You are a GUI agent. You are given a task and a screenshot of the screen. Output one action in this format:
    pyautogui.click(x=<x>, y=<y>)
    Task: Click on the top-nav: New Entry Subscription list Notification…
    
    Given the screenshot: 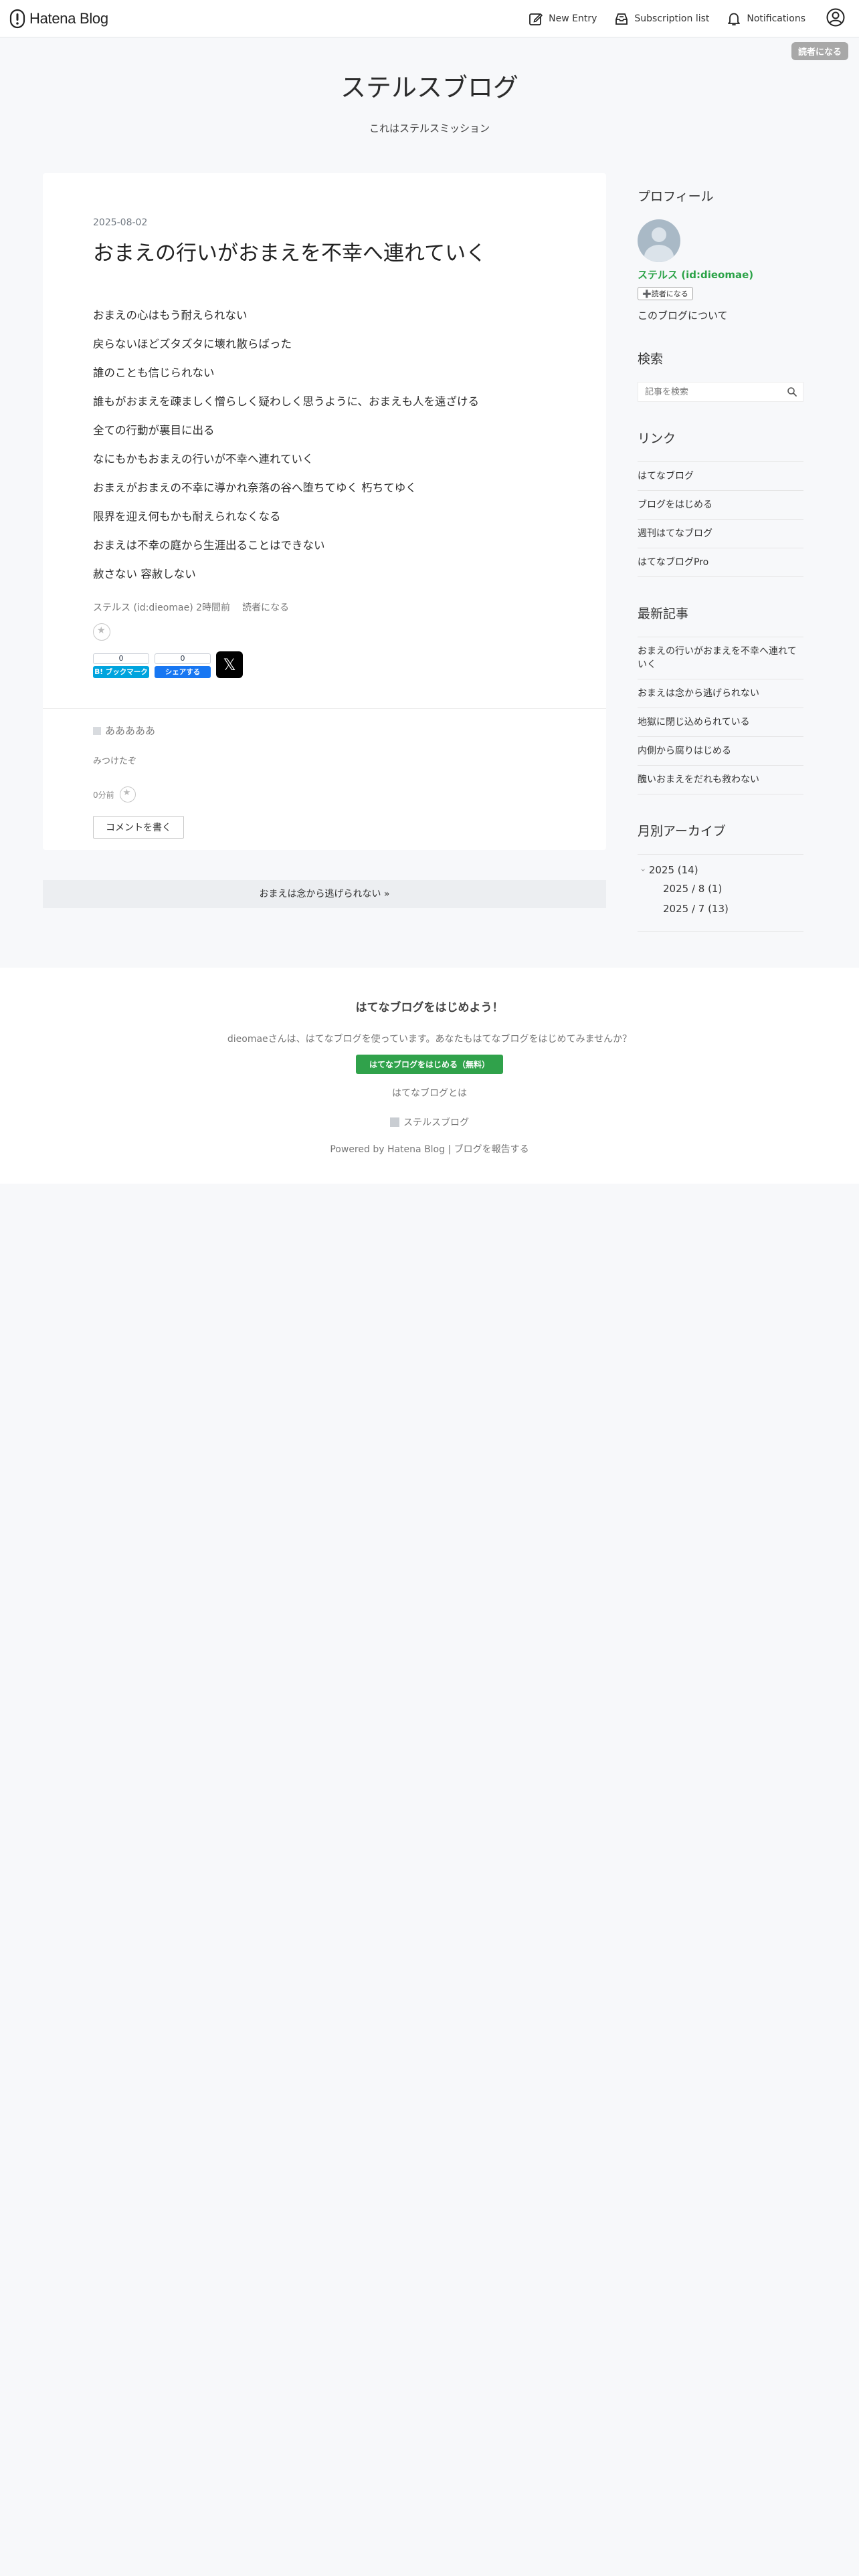 What is the action you would take?
    pyautogui.click(x=678, y=18)
    